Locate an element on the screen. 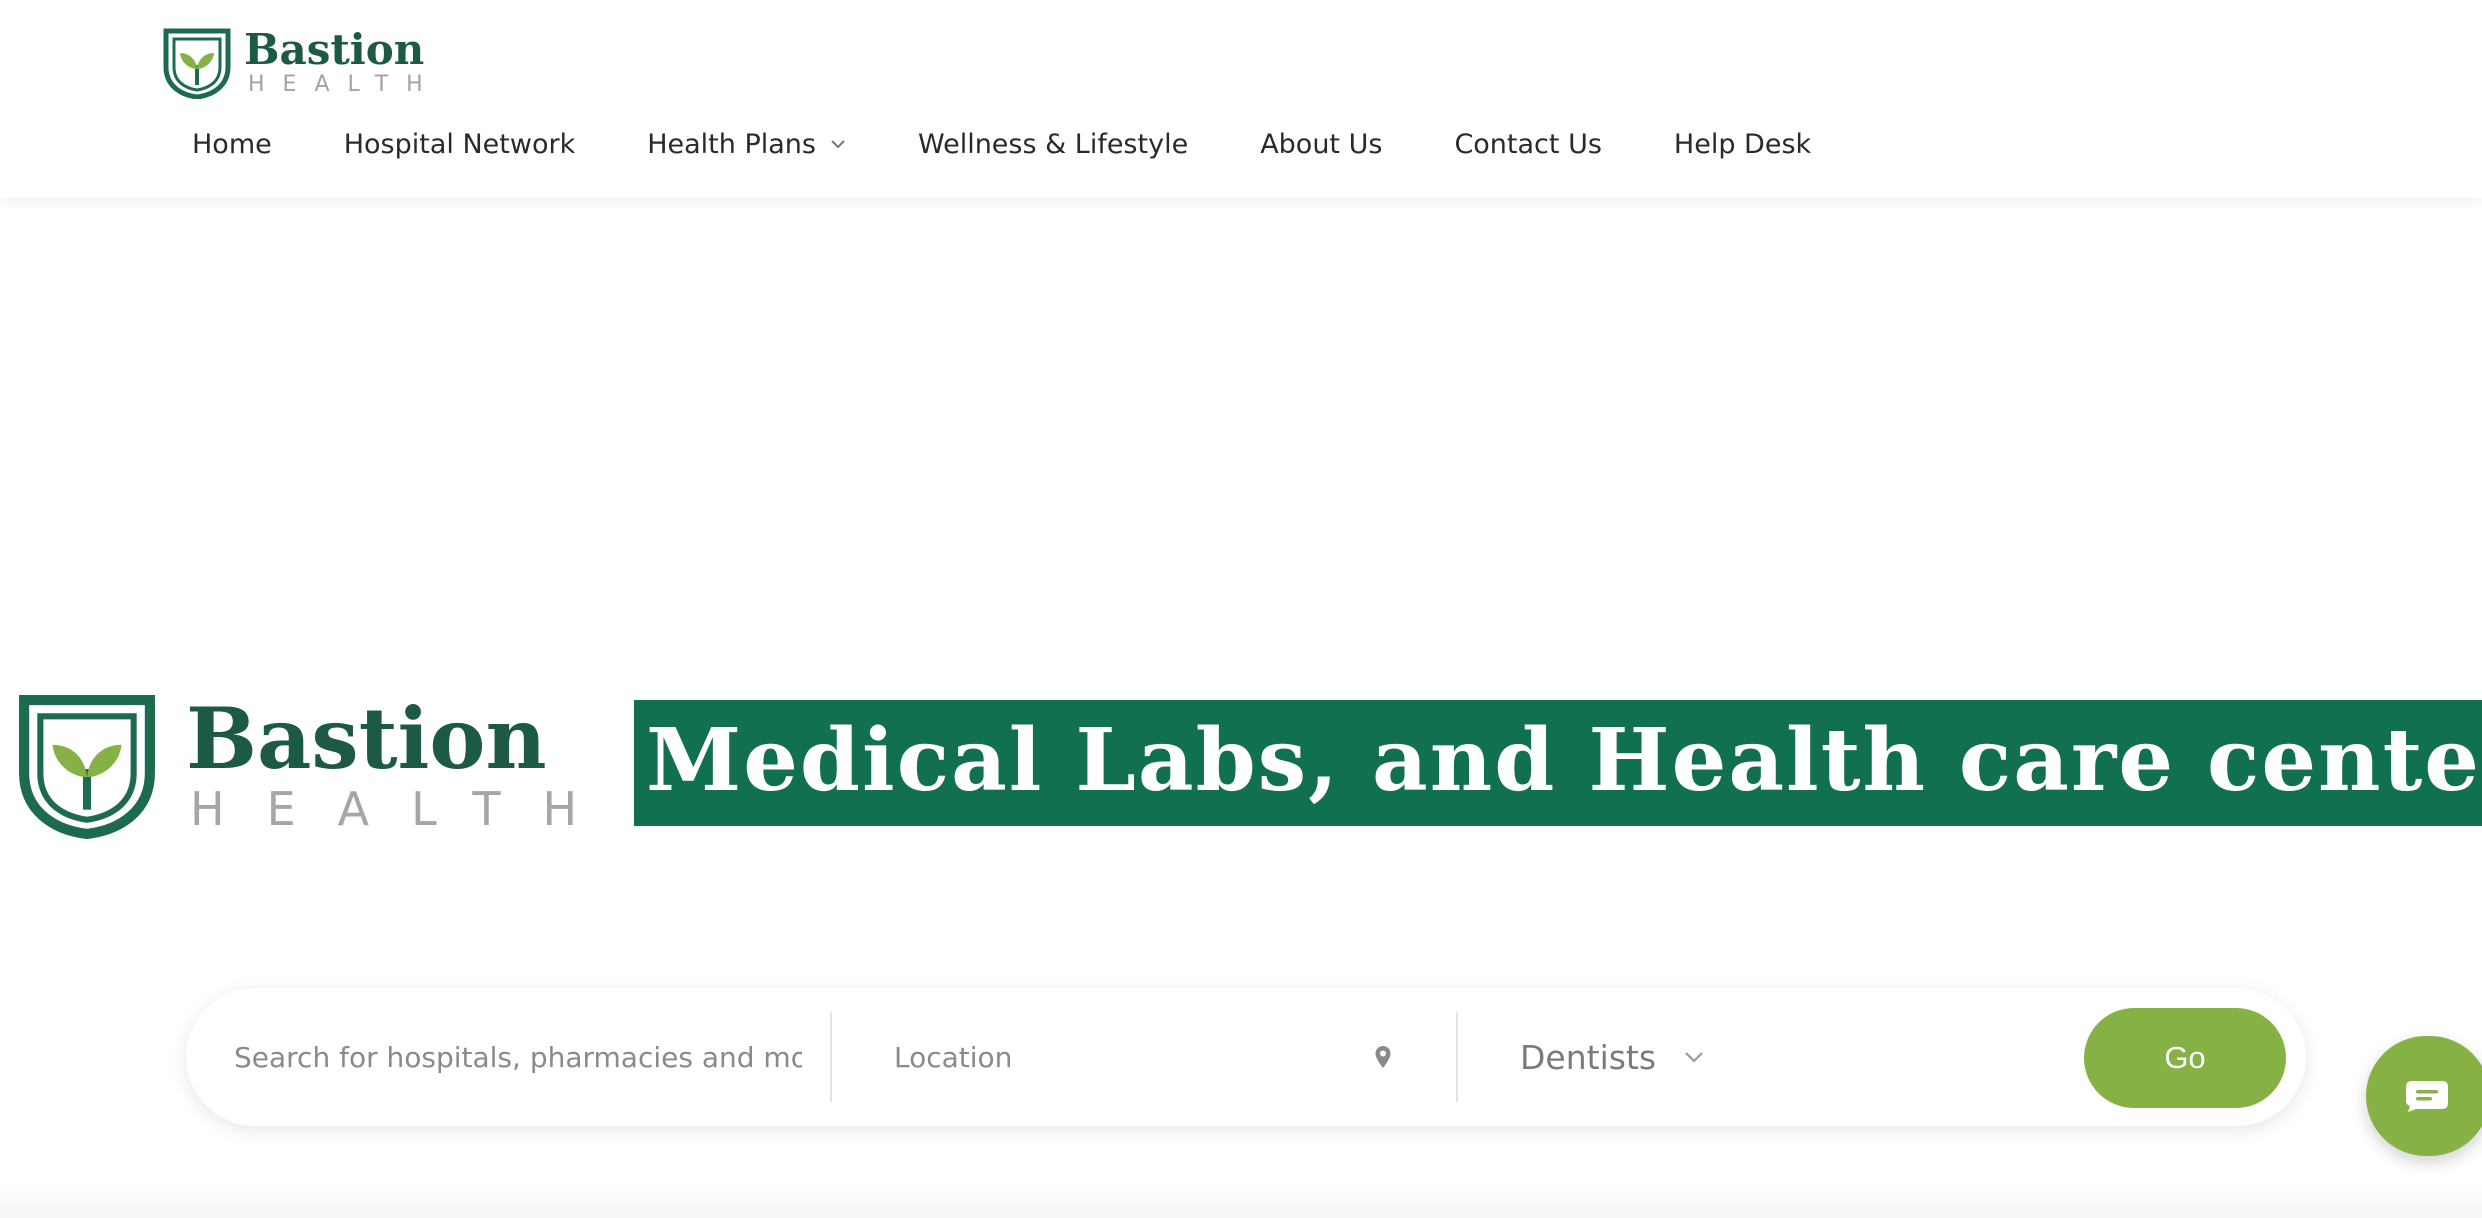 The height and width of the screenshot is (1218, 2482). location-field is located at coordinates (1142, 1057).